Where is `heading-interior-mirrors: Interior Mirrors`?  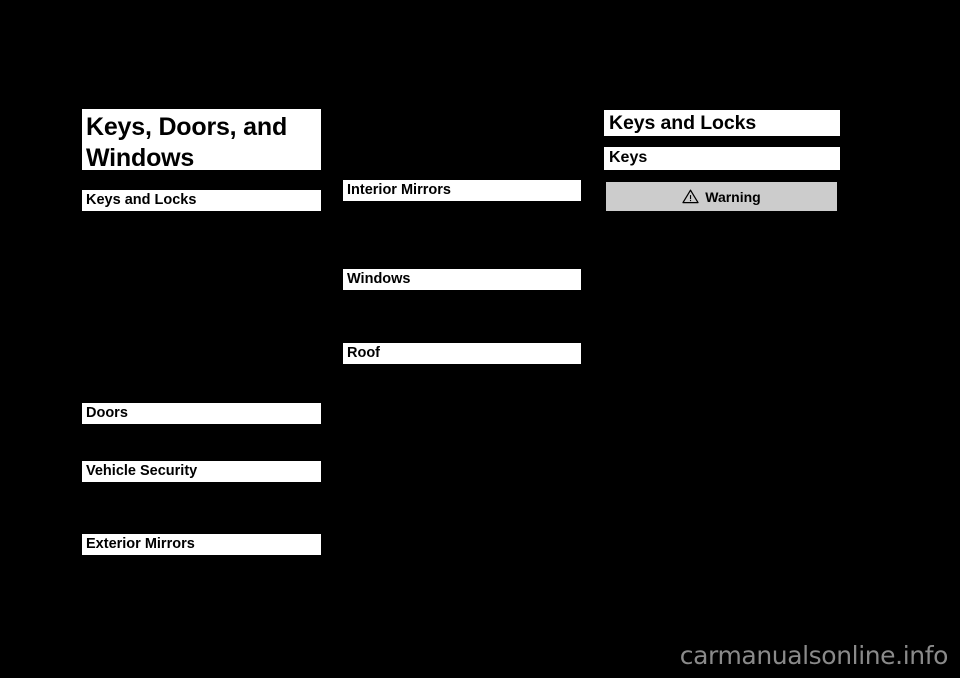
heading-interior-mirrors: Interior Mirrors is located at coordinates (462, 190).